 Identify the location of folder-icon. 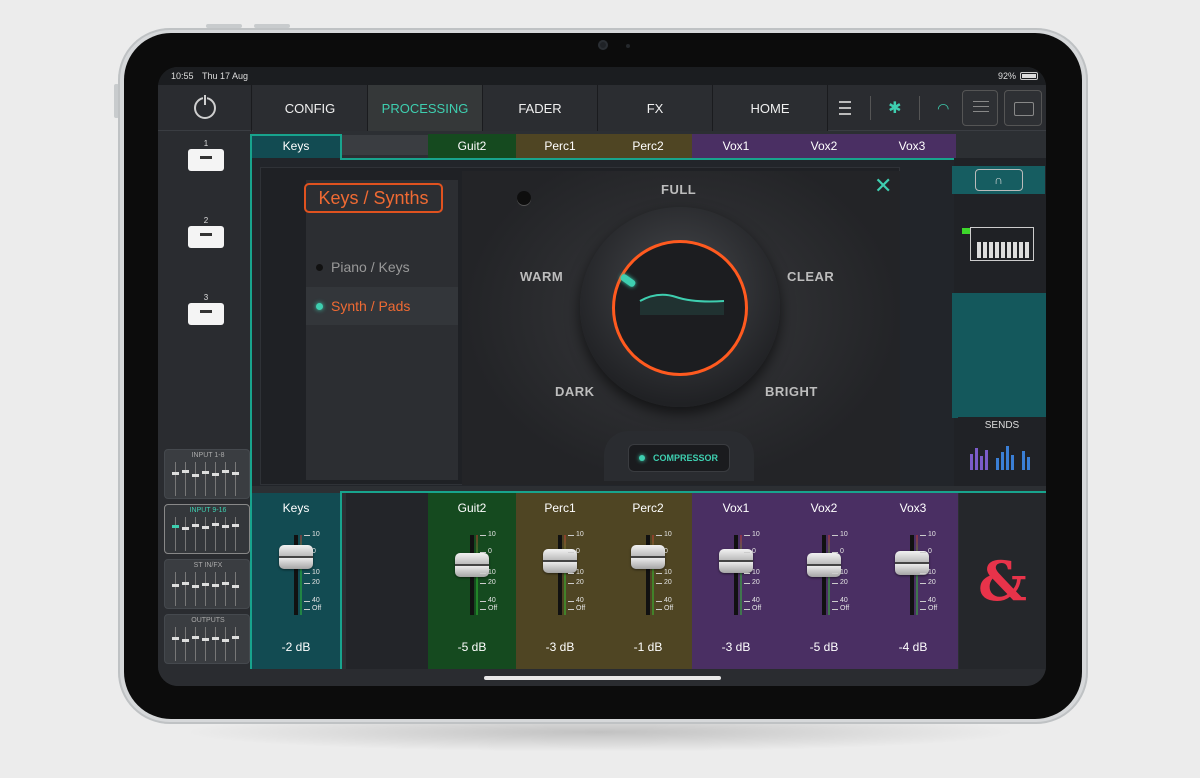
(1024, 109).